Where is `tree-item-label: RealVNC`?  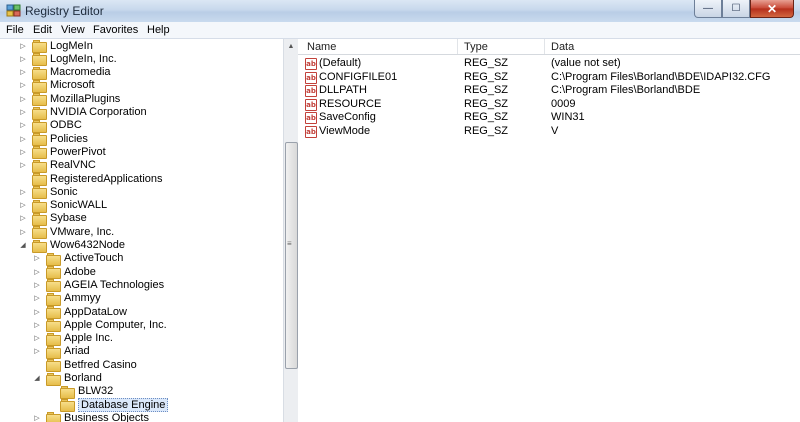
tree-item-label: RealVNC is located at coordinates (73, 165).